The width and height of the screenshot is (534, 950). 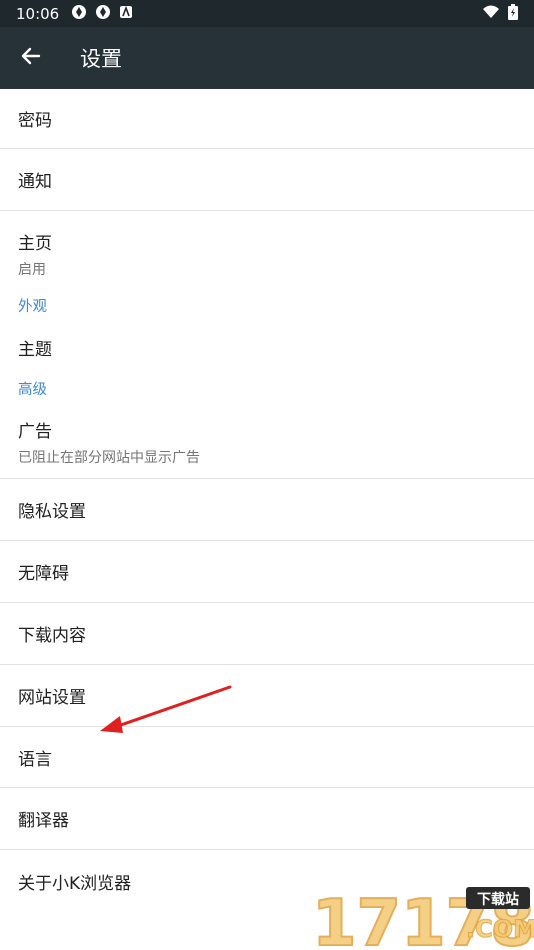 What do you see at coordinates (267, 634) in the screenshot?
I see `settings-item-downloads: 下载内容` at bounding box center [267, 634].